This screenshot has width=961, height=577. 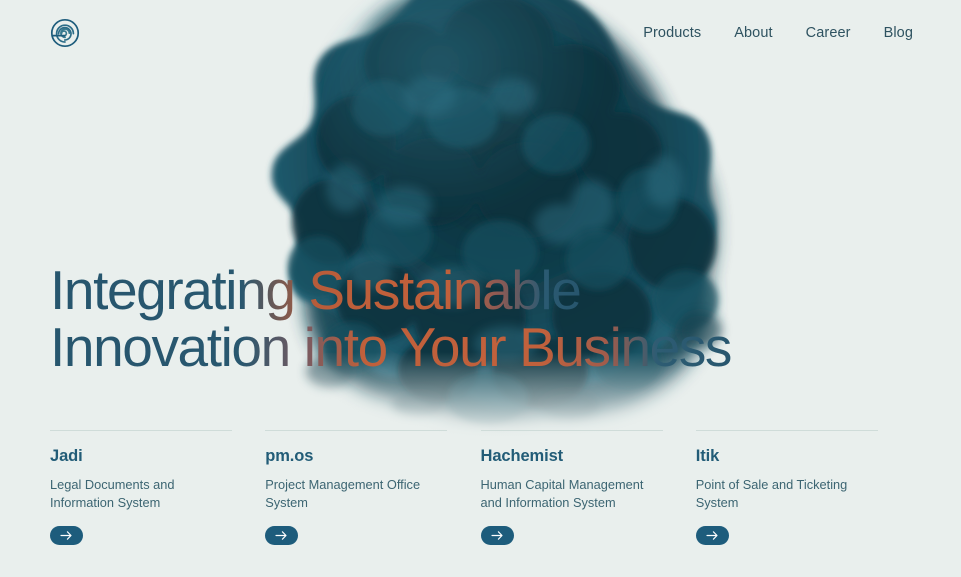 I want to click on brand-logo, so click(x=65, y=33).